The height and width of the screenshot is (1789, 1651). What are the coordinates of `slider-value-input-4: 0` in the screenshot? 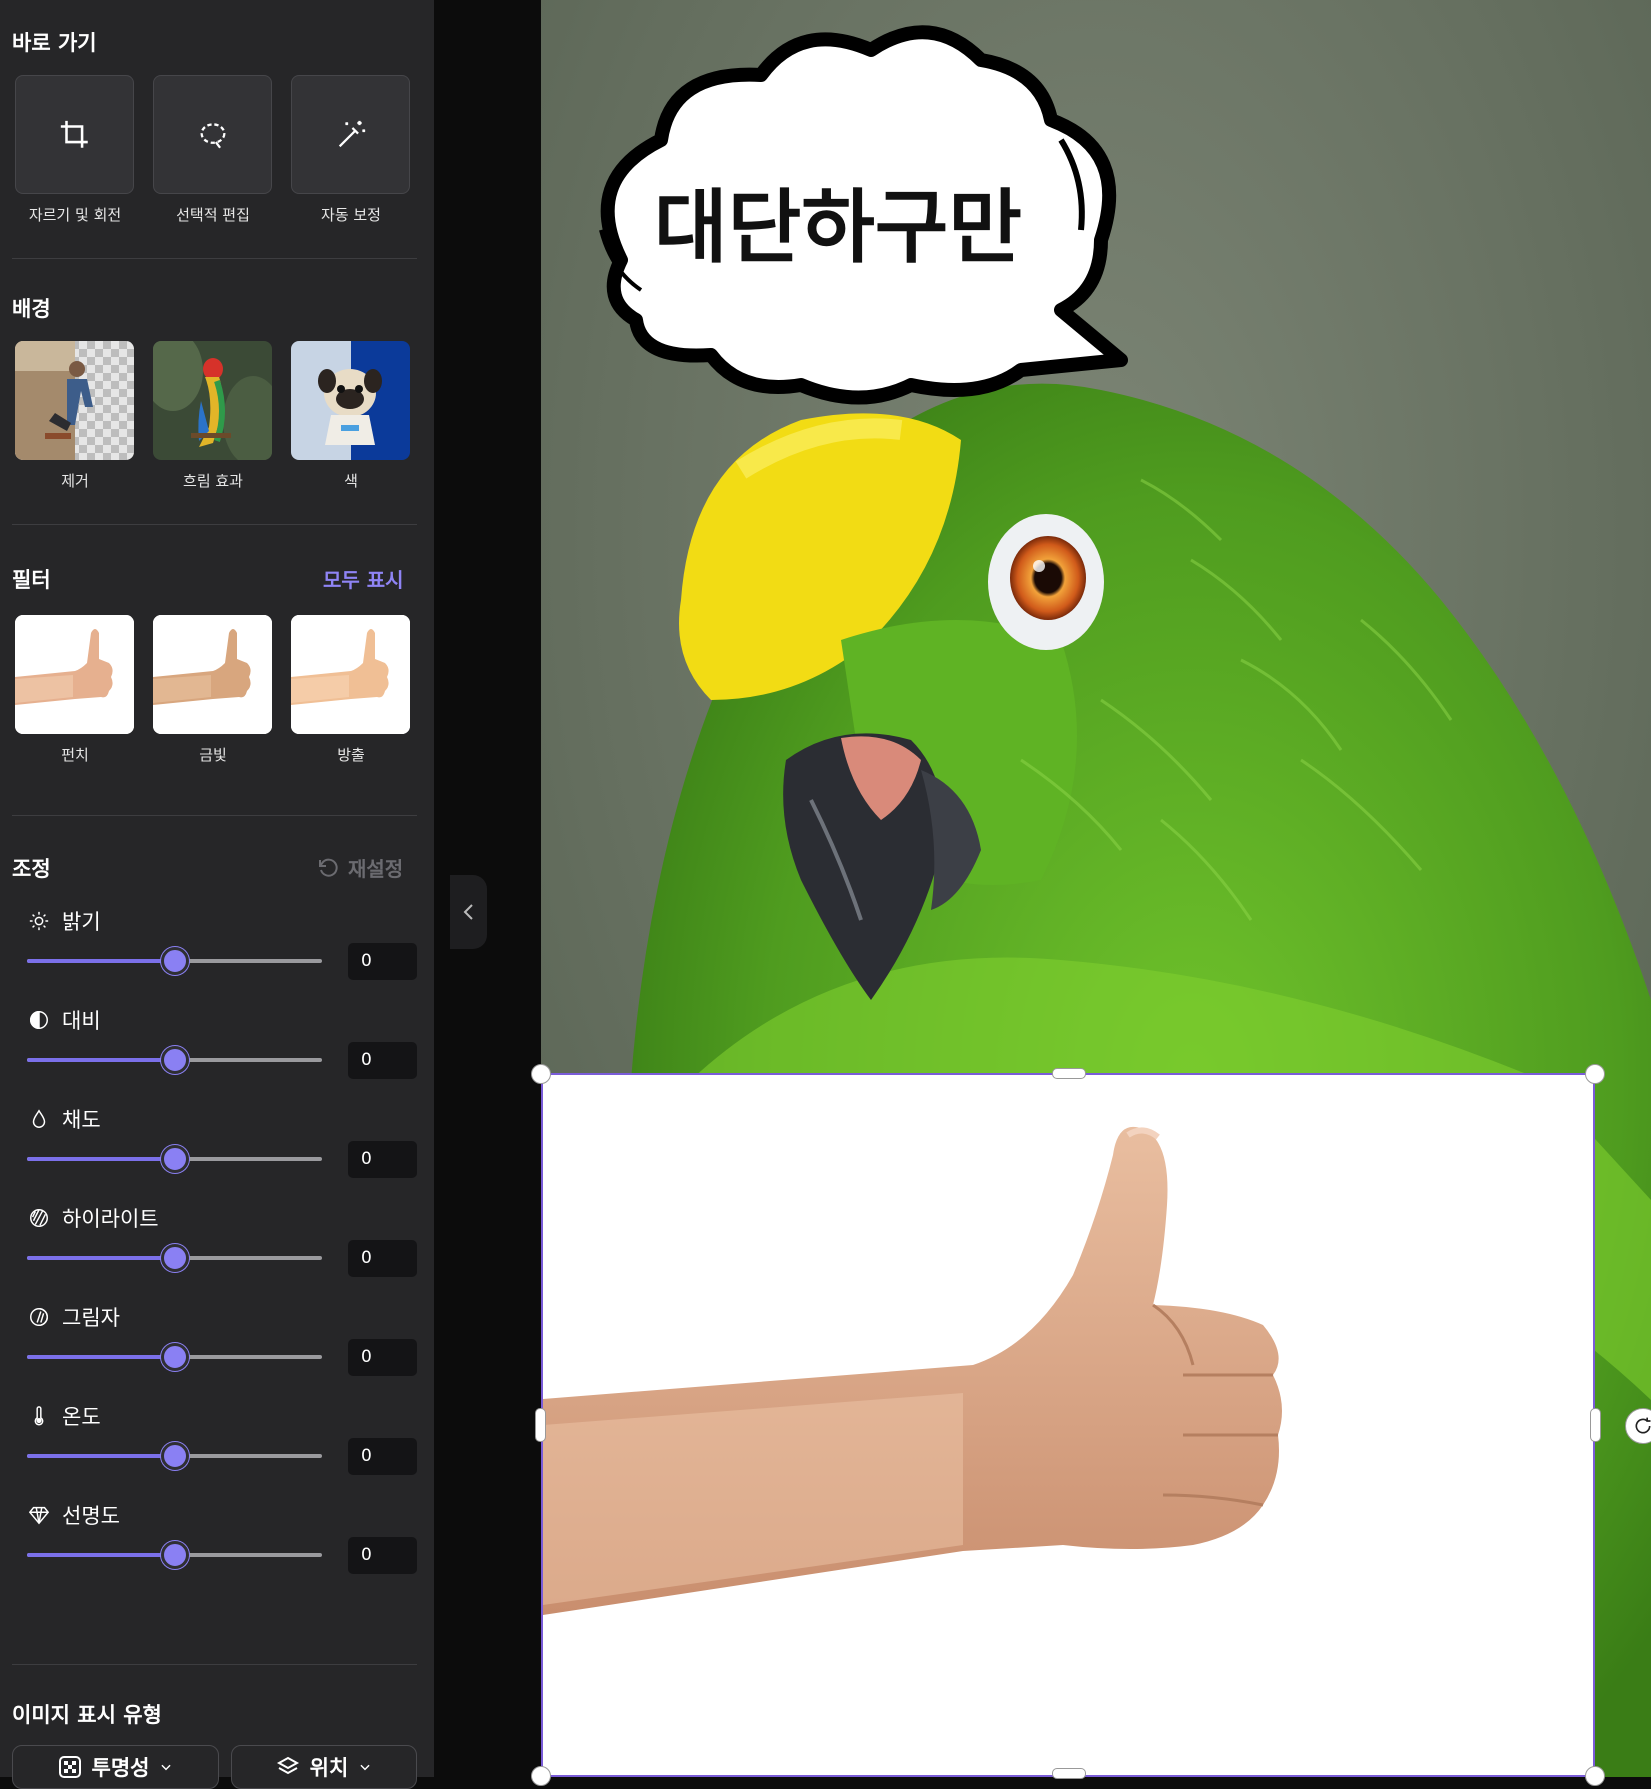 It's located at (382, 1357).